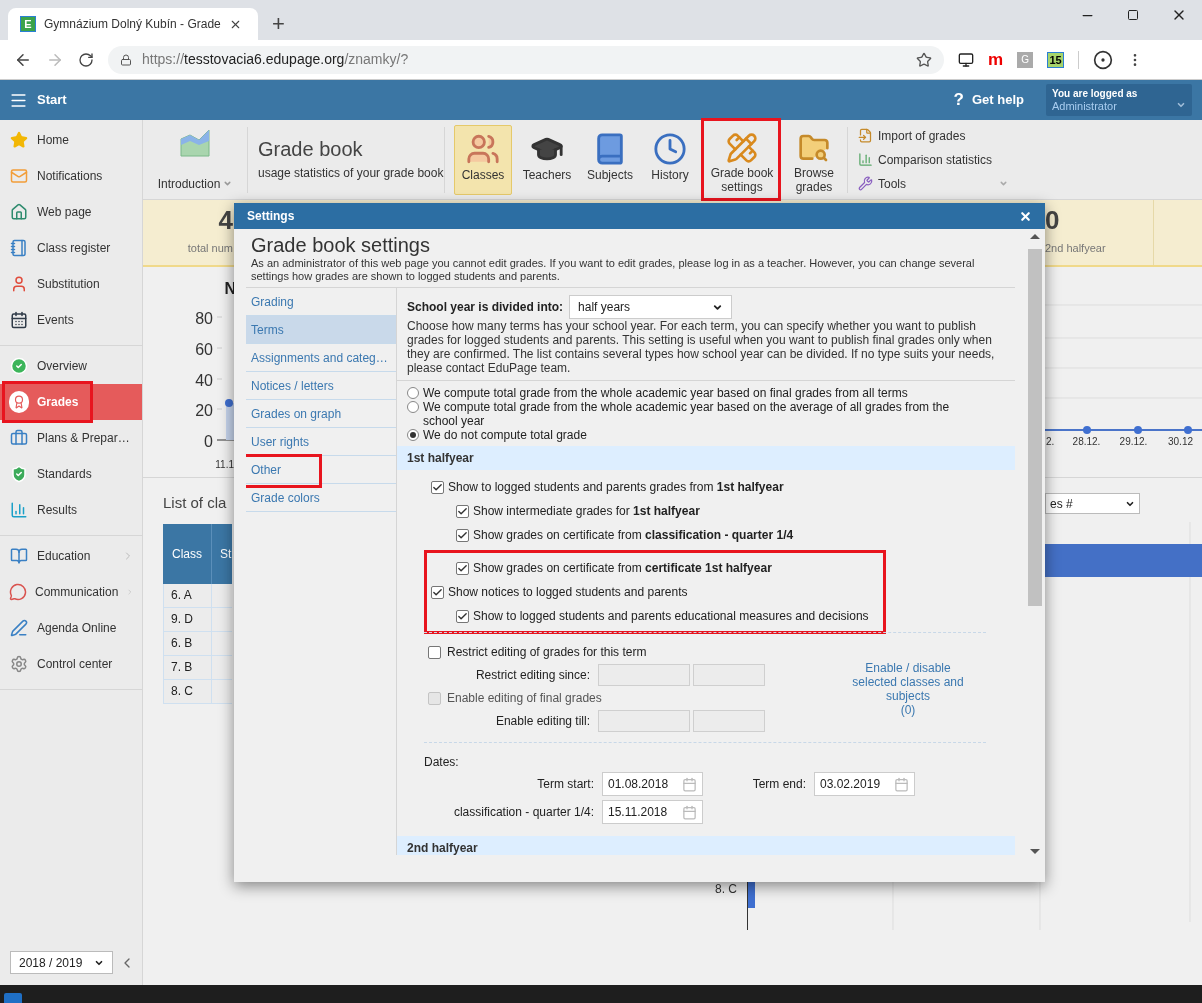 The height and width of the screenshot is (1003, 1202). Describe the element at coordinates (1050, 442) in the screenshot. I see `axis-label: 2.` at that location.